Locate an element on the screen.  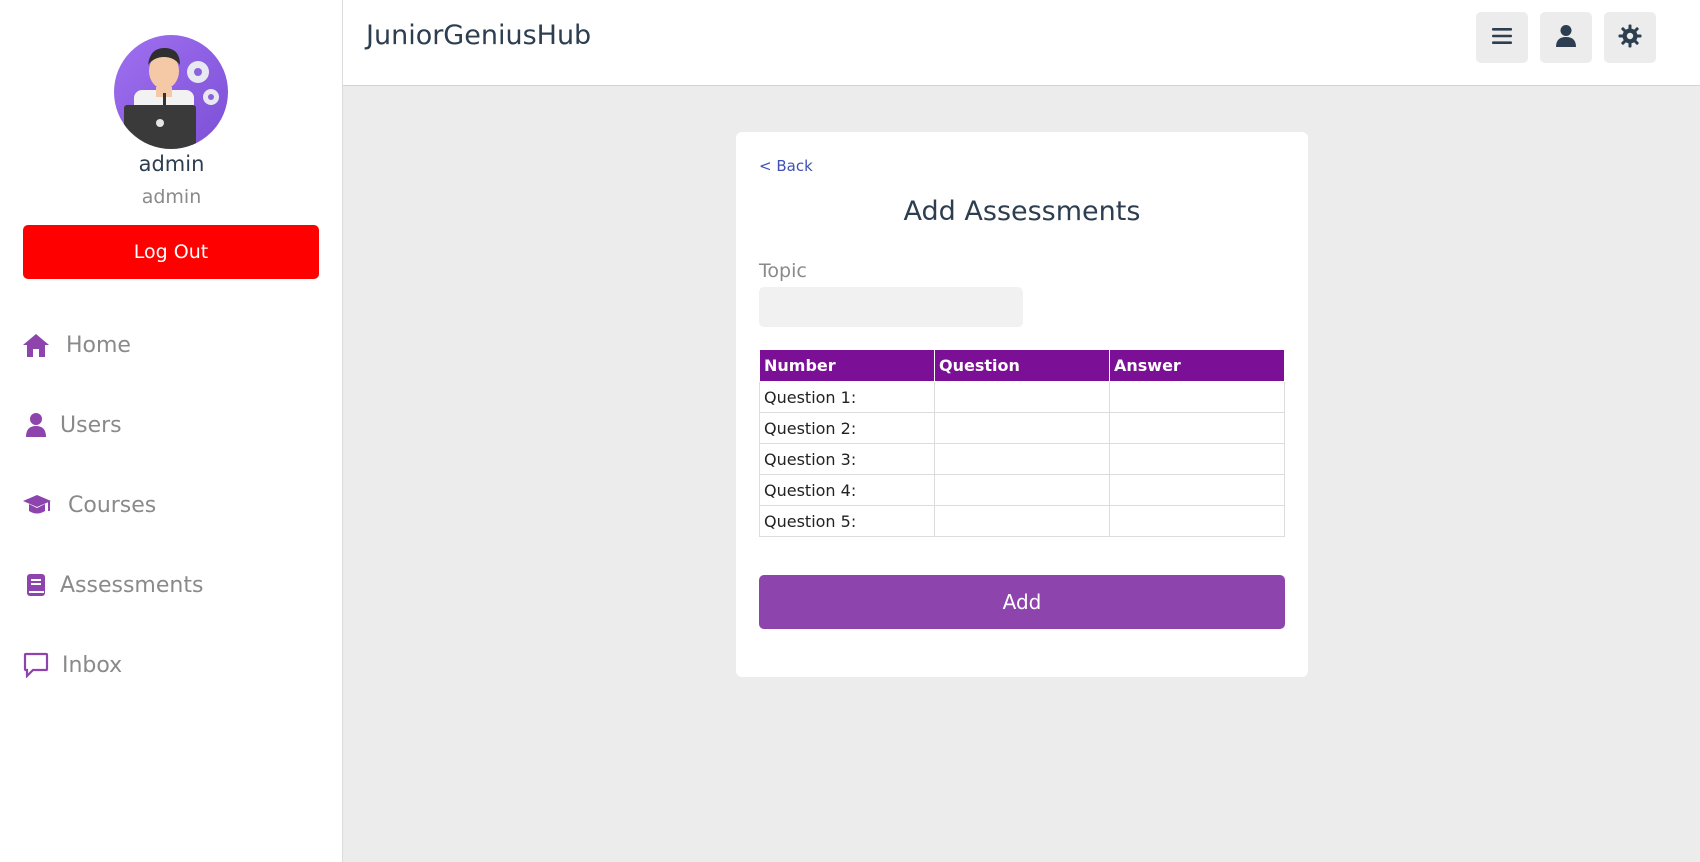
user-role: admin is located at coordinates (171, 197).